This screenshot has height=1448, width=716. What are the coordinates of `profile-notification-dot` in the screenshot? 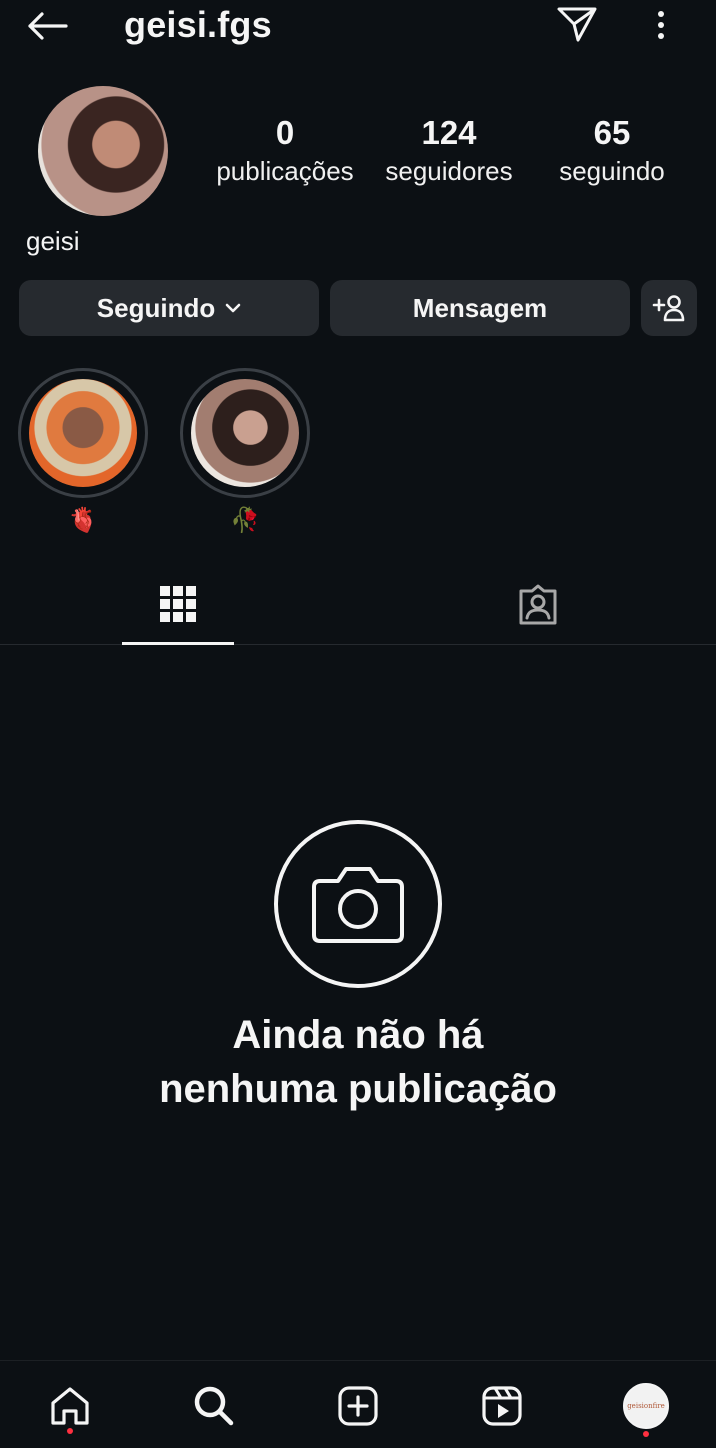 It's located at (646, 1434).